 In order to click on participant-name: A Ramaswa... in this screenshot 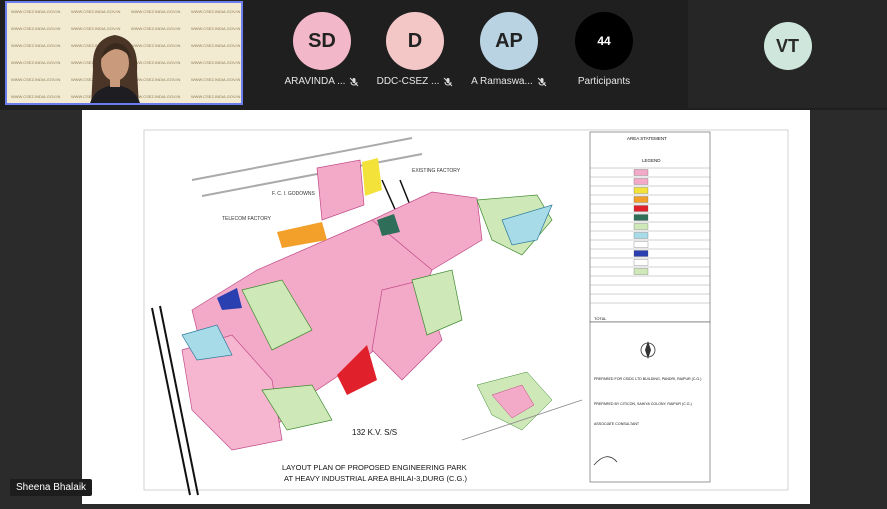, I will do `click(502, 81)`.